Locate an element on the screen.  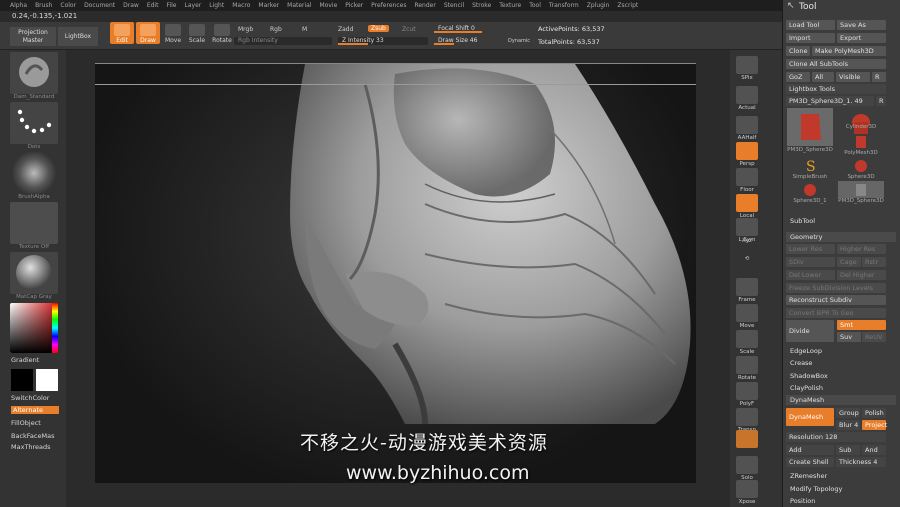
menu-item: Marker is located at coordinates (268, 5).